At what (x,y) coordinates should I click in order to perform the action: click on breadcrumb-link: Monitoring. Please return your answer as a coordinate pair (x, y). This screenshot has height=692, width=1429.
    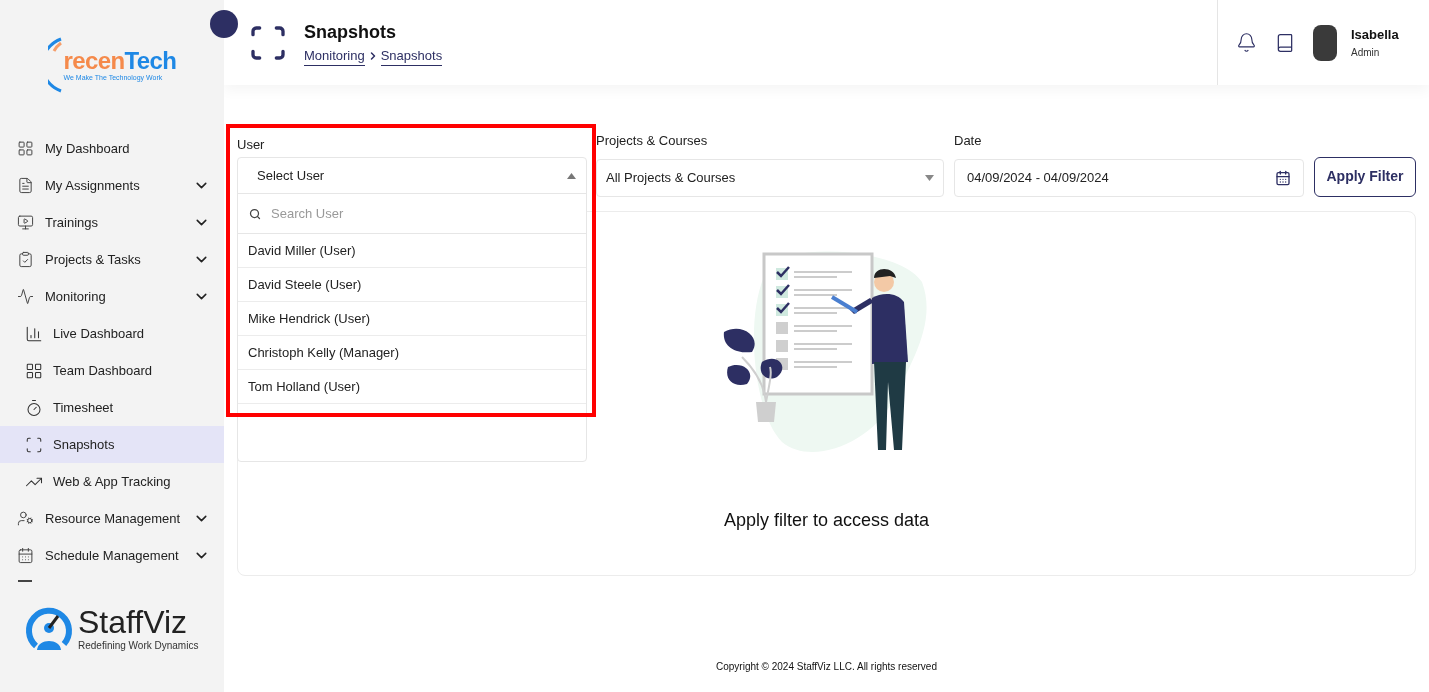
    Looking at the image, I should click on (334, 56).